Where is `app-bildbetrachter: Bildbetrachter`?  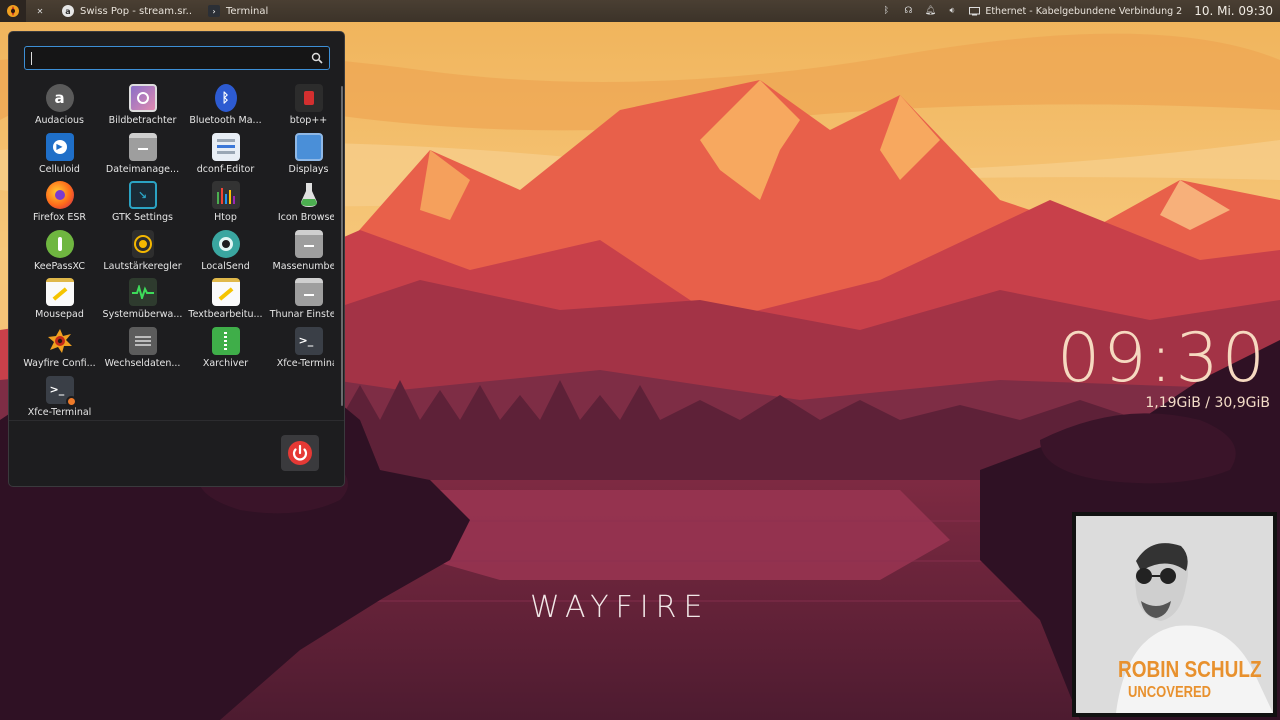
app-bildbetrachter: Bildbetrachter is located at coordinates (142, 108).